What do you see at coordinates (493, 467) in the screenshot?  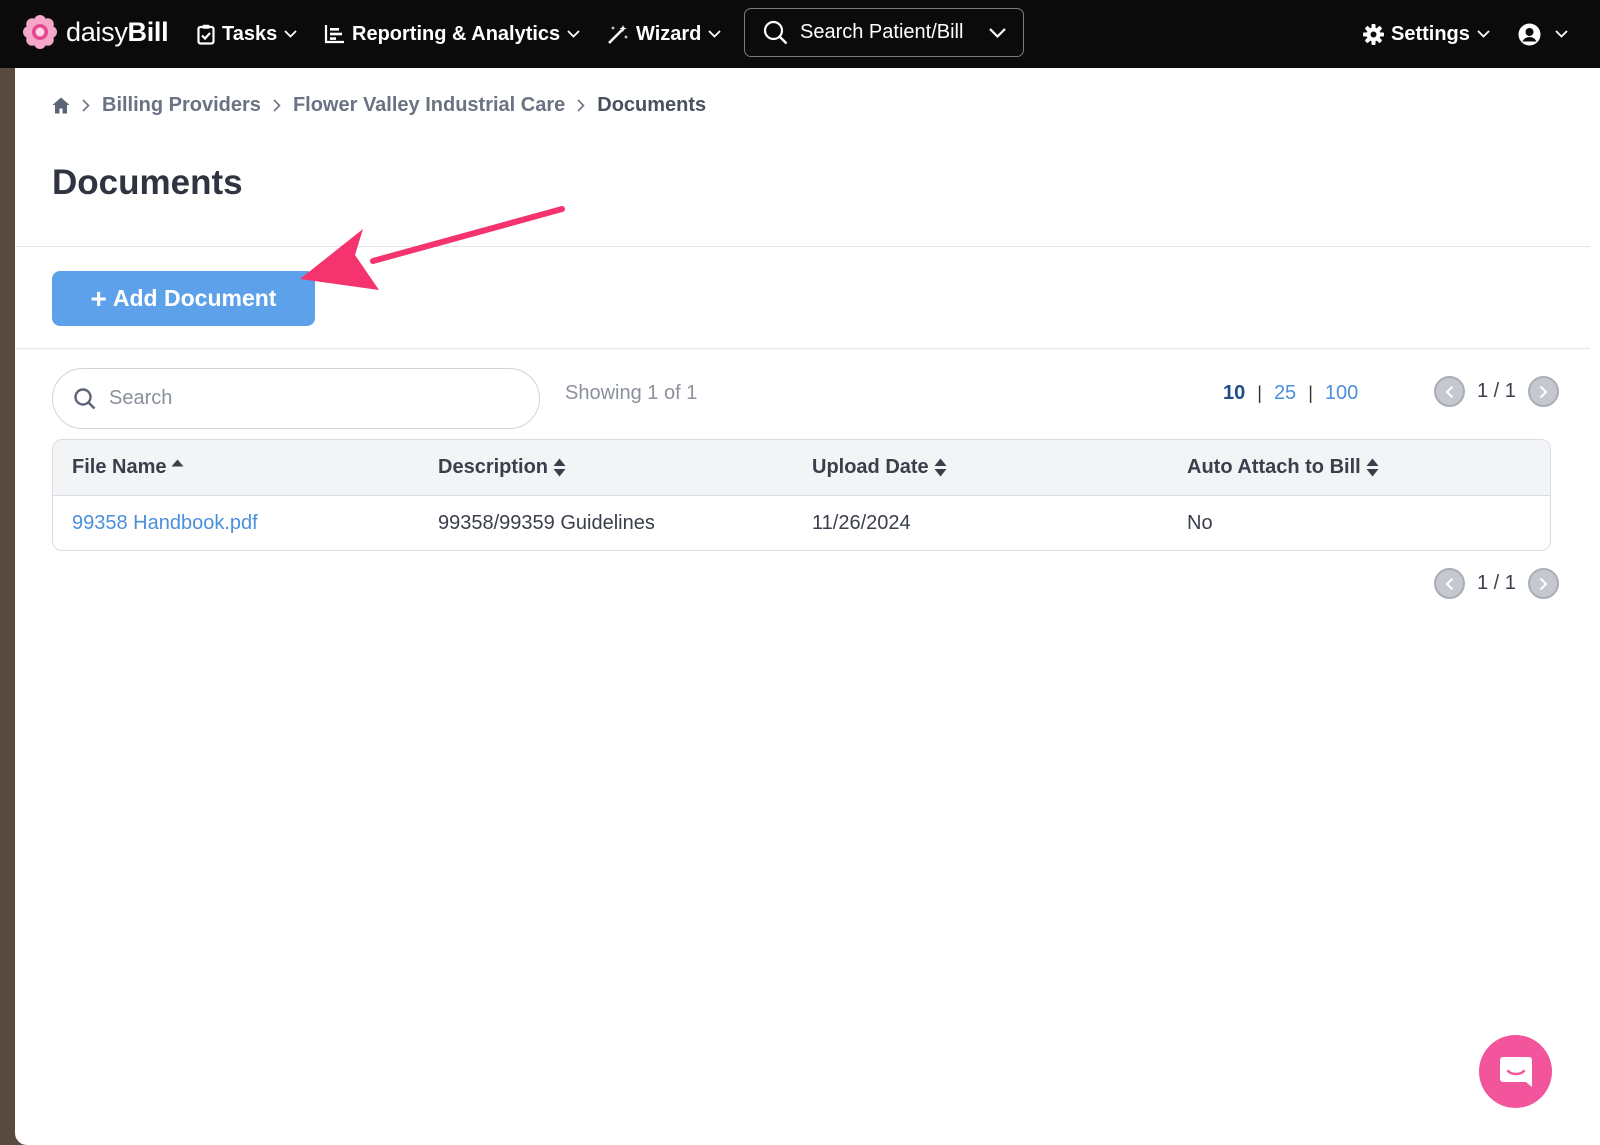 I see `header-description-label: Description` at bounding box center [493, 467].